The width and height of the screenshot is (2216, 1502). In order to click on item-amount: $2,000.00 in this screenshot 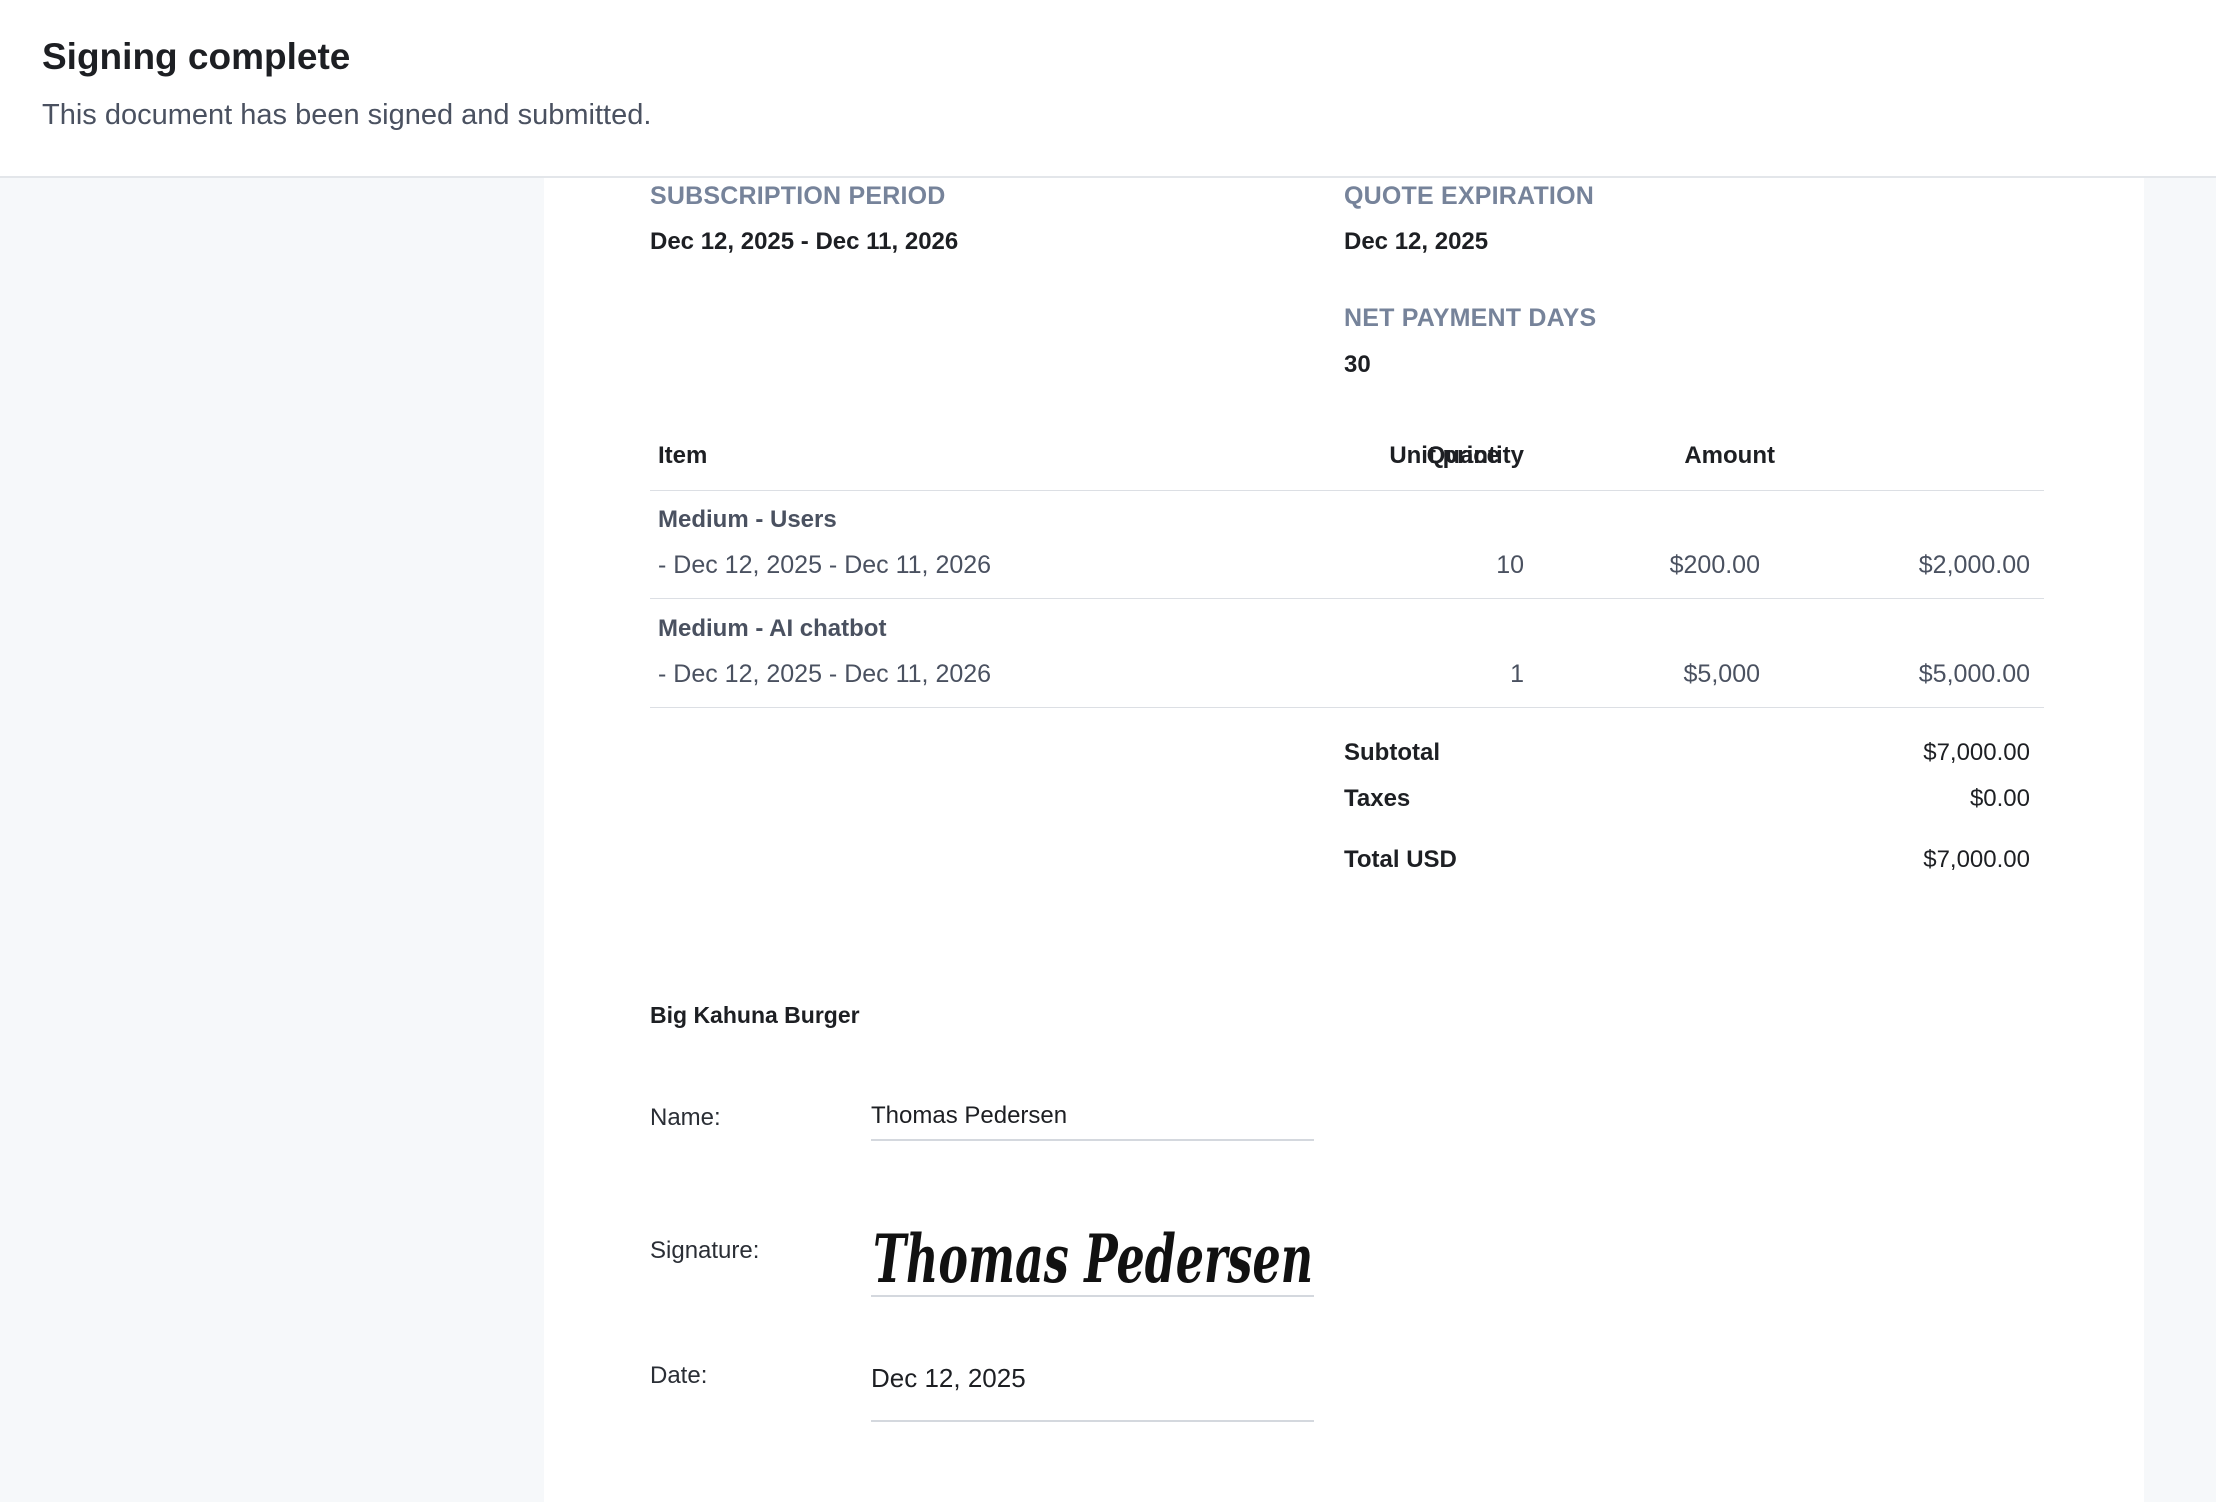, I will do `click(1974, 565)`.